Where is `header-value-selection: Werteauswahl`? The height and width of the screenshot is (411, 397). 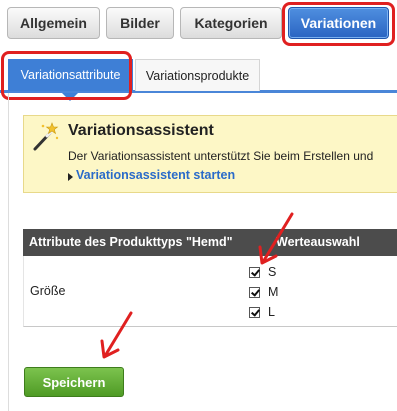 header-value-selection: Werteauswahl is located at coordinates (318, 242).